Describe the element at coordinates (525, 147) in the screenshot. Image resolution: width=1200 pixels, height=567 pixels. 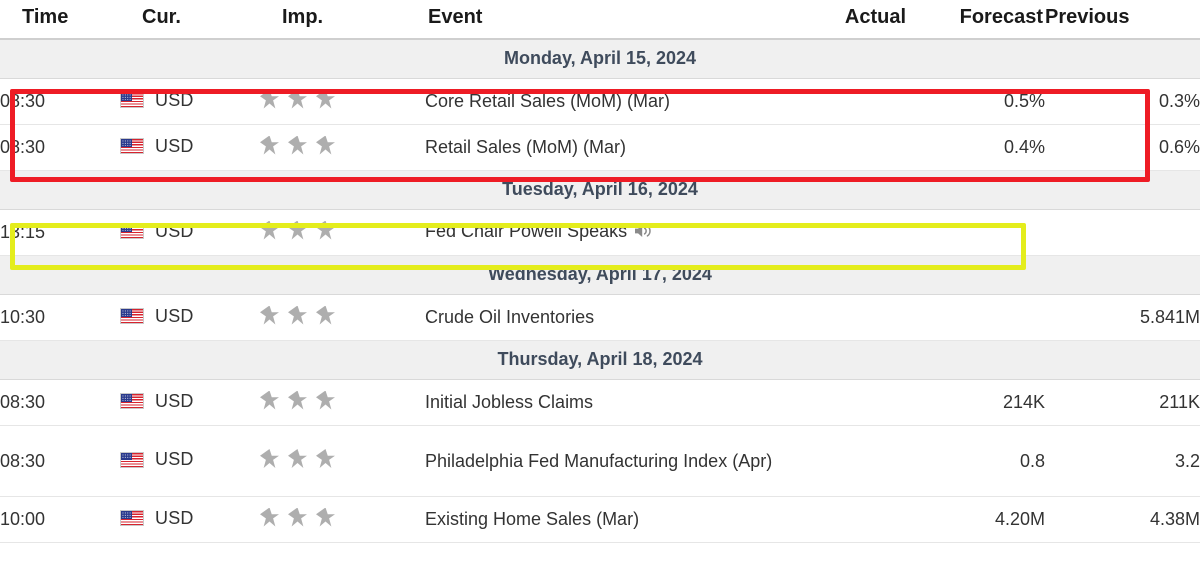
I see `event-title: Retail Sales (MoM) (Mar)` at that location.